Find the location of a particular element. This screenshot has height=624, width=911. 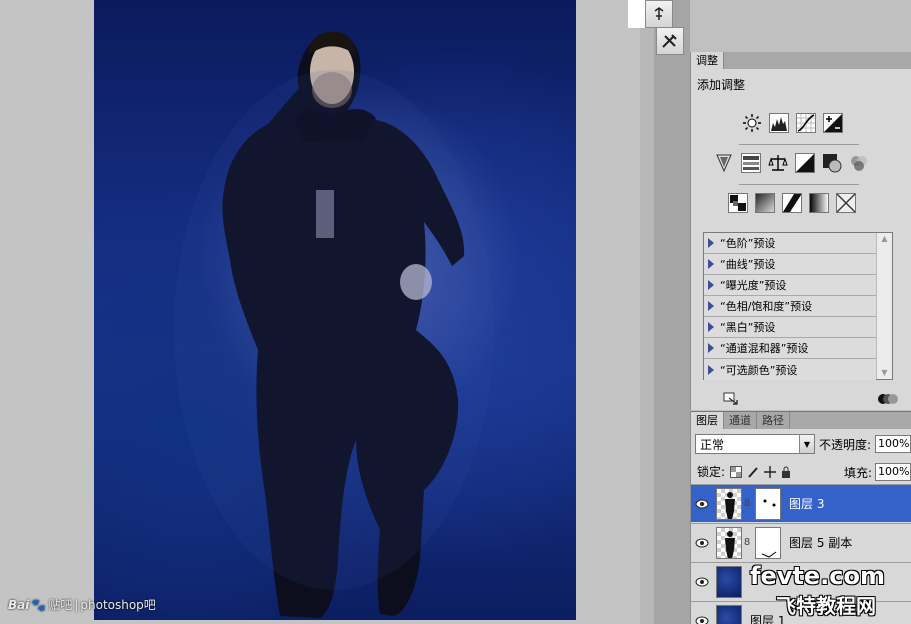

baidu-watermark: Bai 🐾 贴吧 | photoshop吧 is located at coordinates (82, 604).